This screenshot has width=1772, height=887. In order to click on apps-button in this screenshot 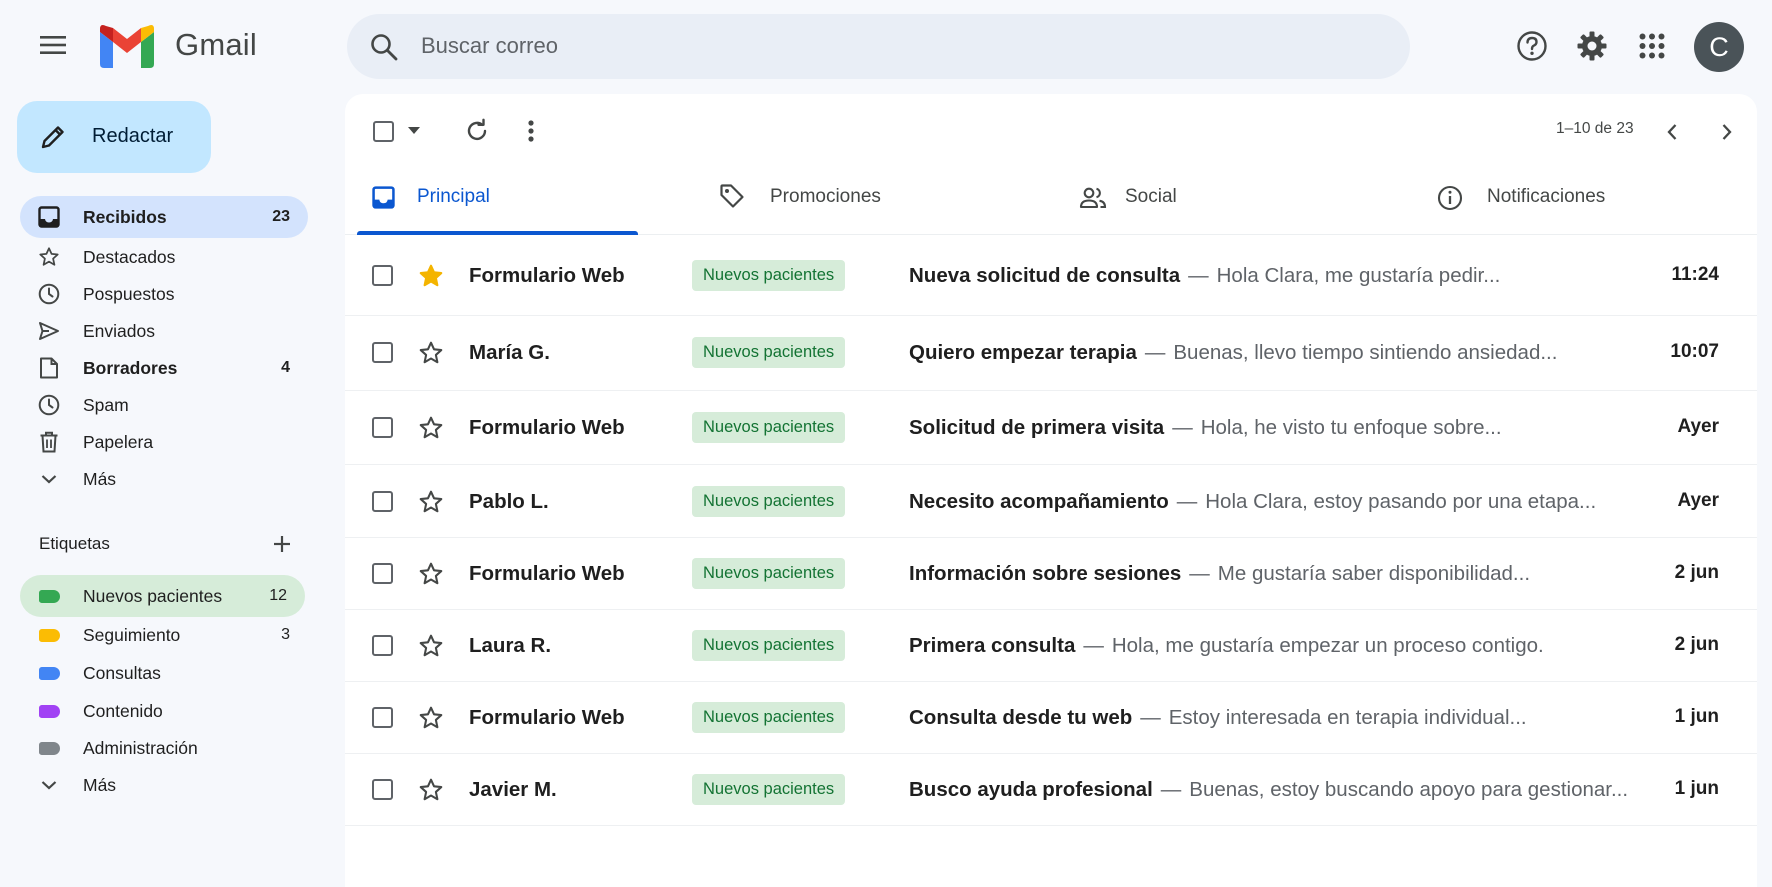, I will do `click(1652, 46)`.